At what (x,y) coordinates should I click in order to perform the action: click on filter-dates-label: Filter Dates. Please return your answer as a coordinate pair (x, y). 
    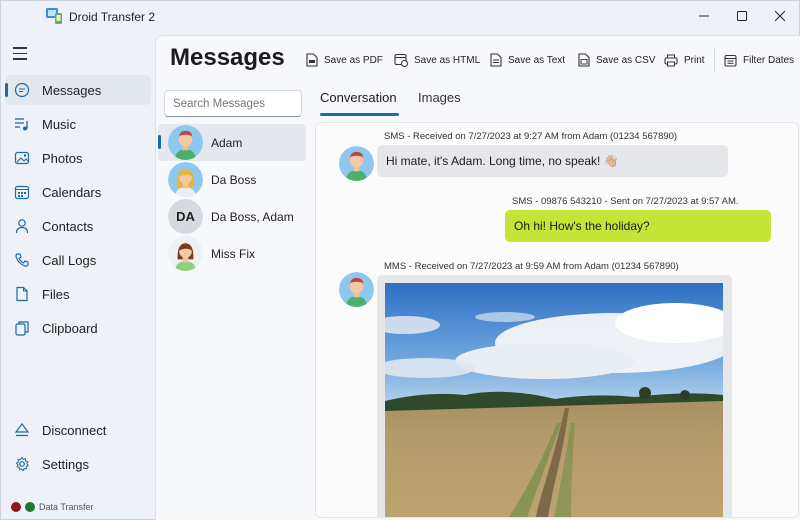
    Looking at the image, I should click on (769, 60).